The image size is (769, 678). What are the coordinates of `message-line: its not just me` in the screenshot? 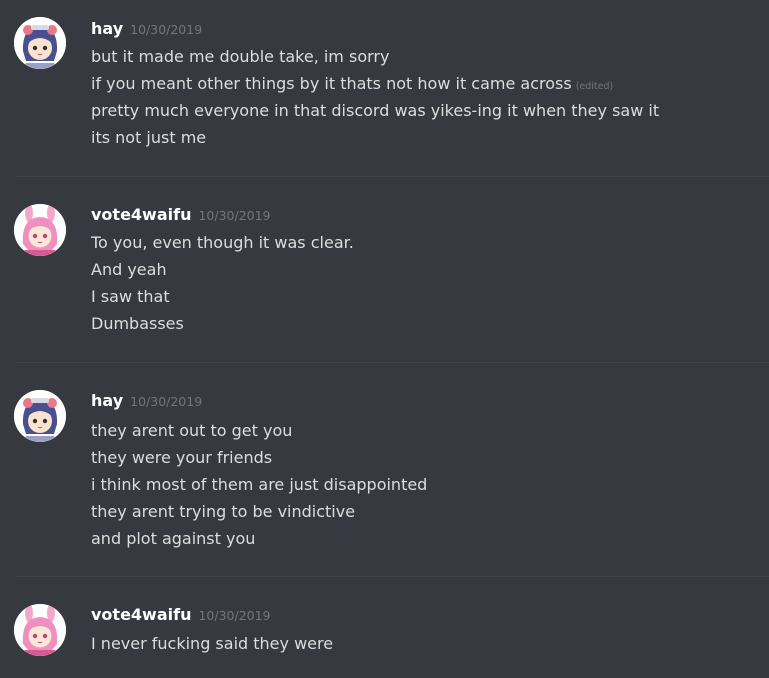 It's located at (149, 137).